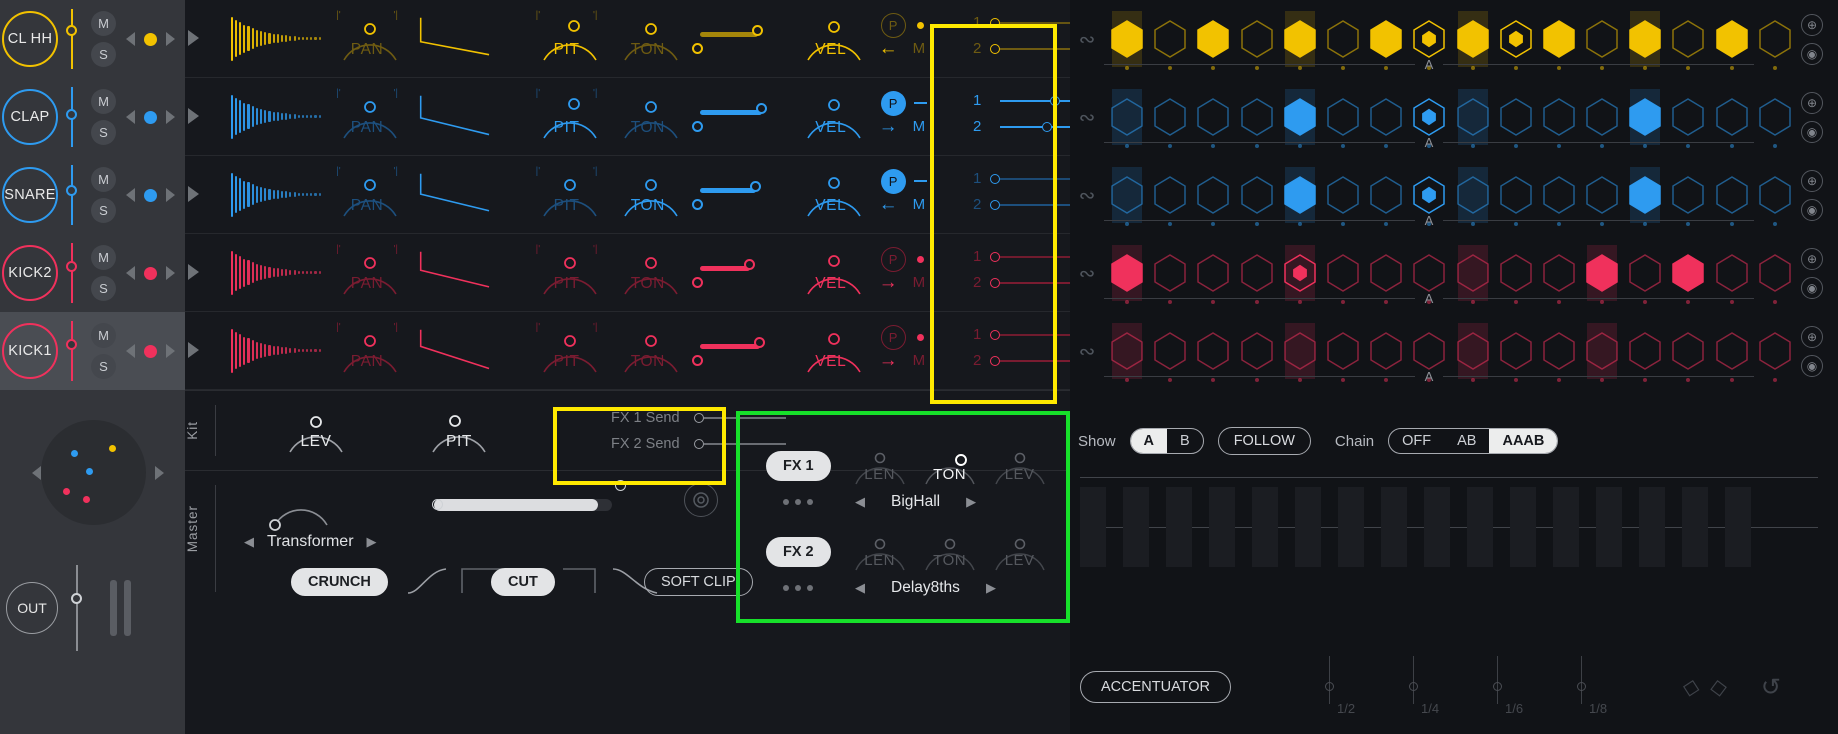  What do you see at coordinates (1416, 441) in the screenshot?
I see `chain-option-off: OFF` at bounding box center [1416, 441].